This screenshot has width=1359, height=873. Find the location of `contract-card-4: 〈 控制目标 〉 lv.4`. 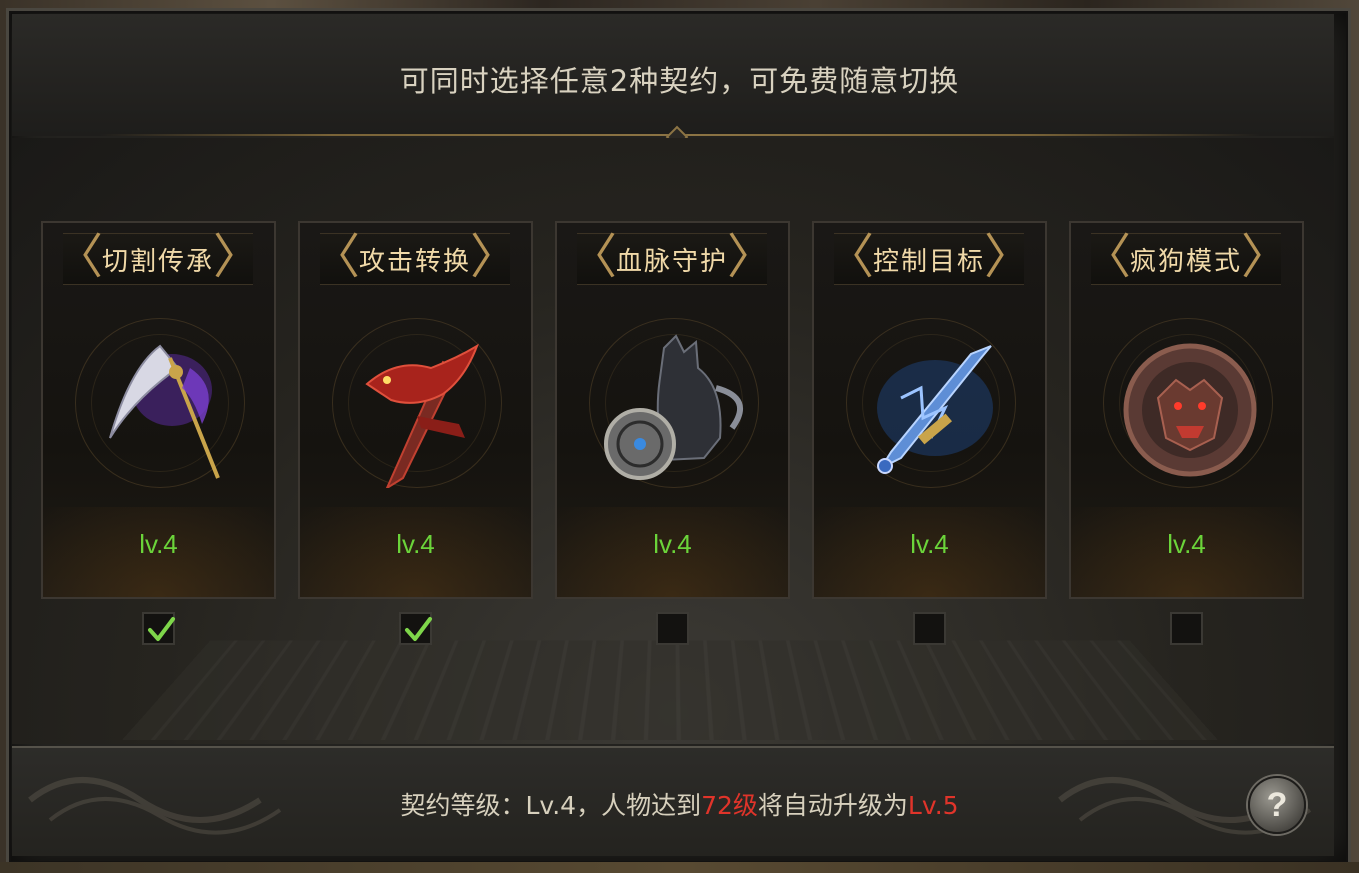

contract-card-4: 〈 控制目标 〉 lv.4 is located at coordinates (929, 410).